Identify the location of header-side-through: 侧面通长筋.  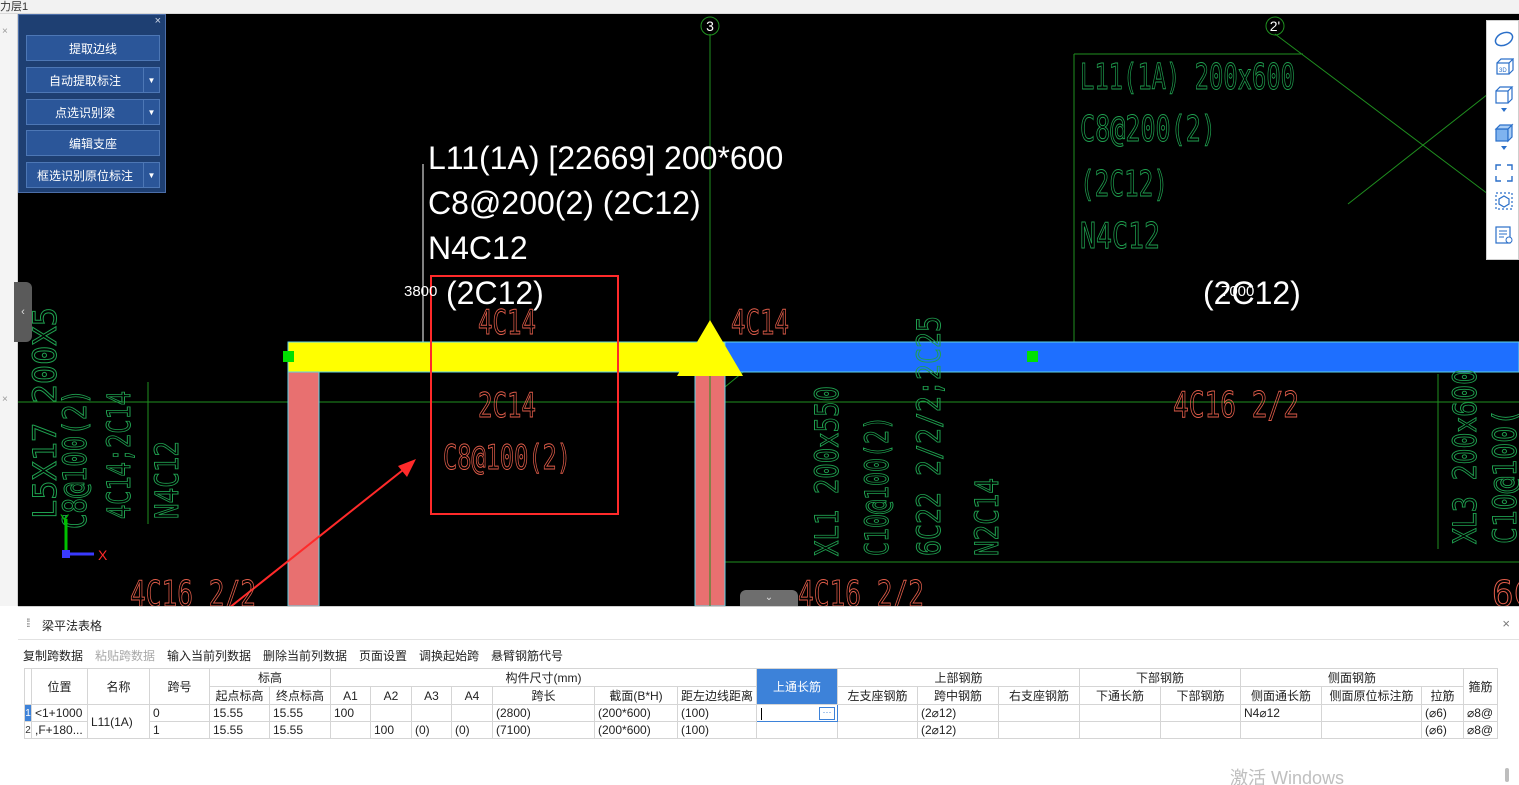
(1281, 695).